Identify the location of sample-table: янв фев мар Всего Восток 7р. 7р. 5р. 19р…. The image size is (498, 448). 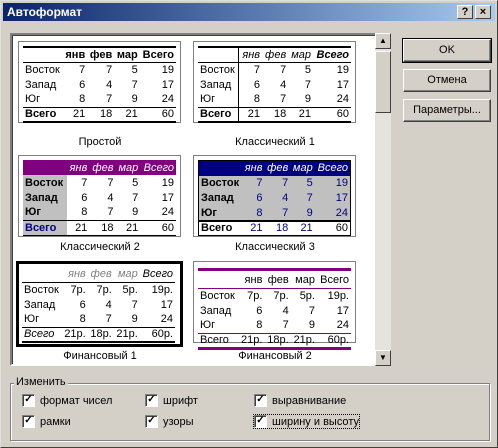
(98, 305).